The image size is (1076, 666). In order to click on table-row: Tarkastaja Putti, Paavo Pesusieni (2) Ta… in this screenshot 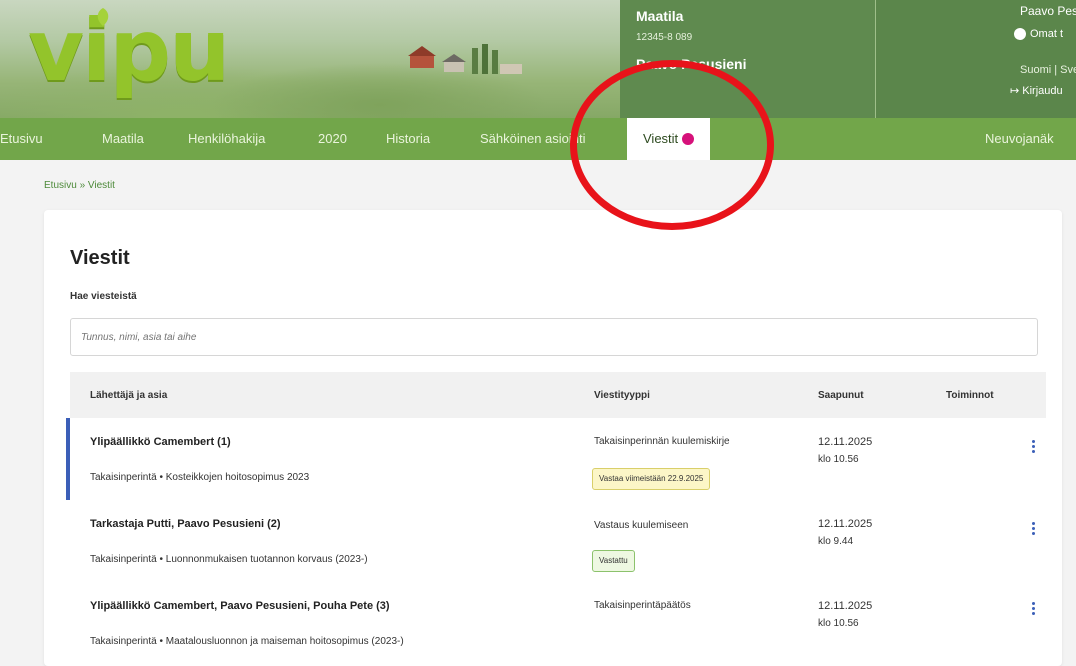, I will do `click(558, 542)`.